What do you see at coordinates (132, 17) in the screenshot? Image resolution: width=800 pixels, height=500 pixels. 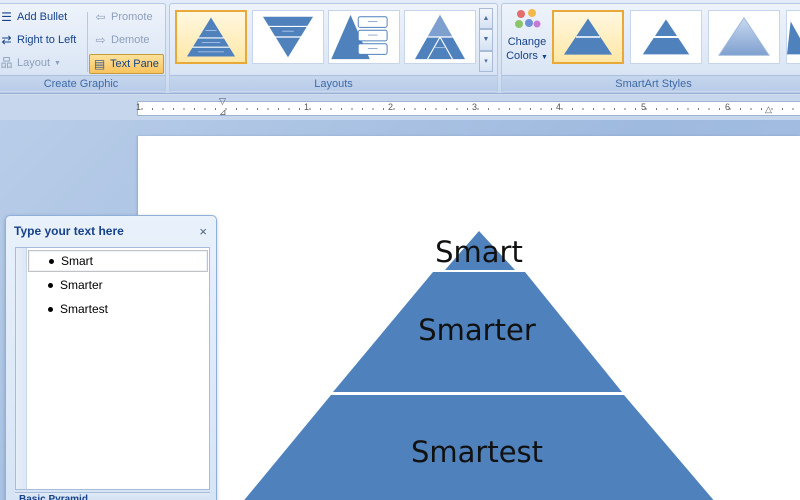 I see `promote-label: Promote` at bounding box center [132, 17].